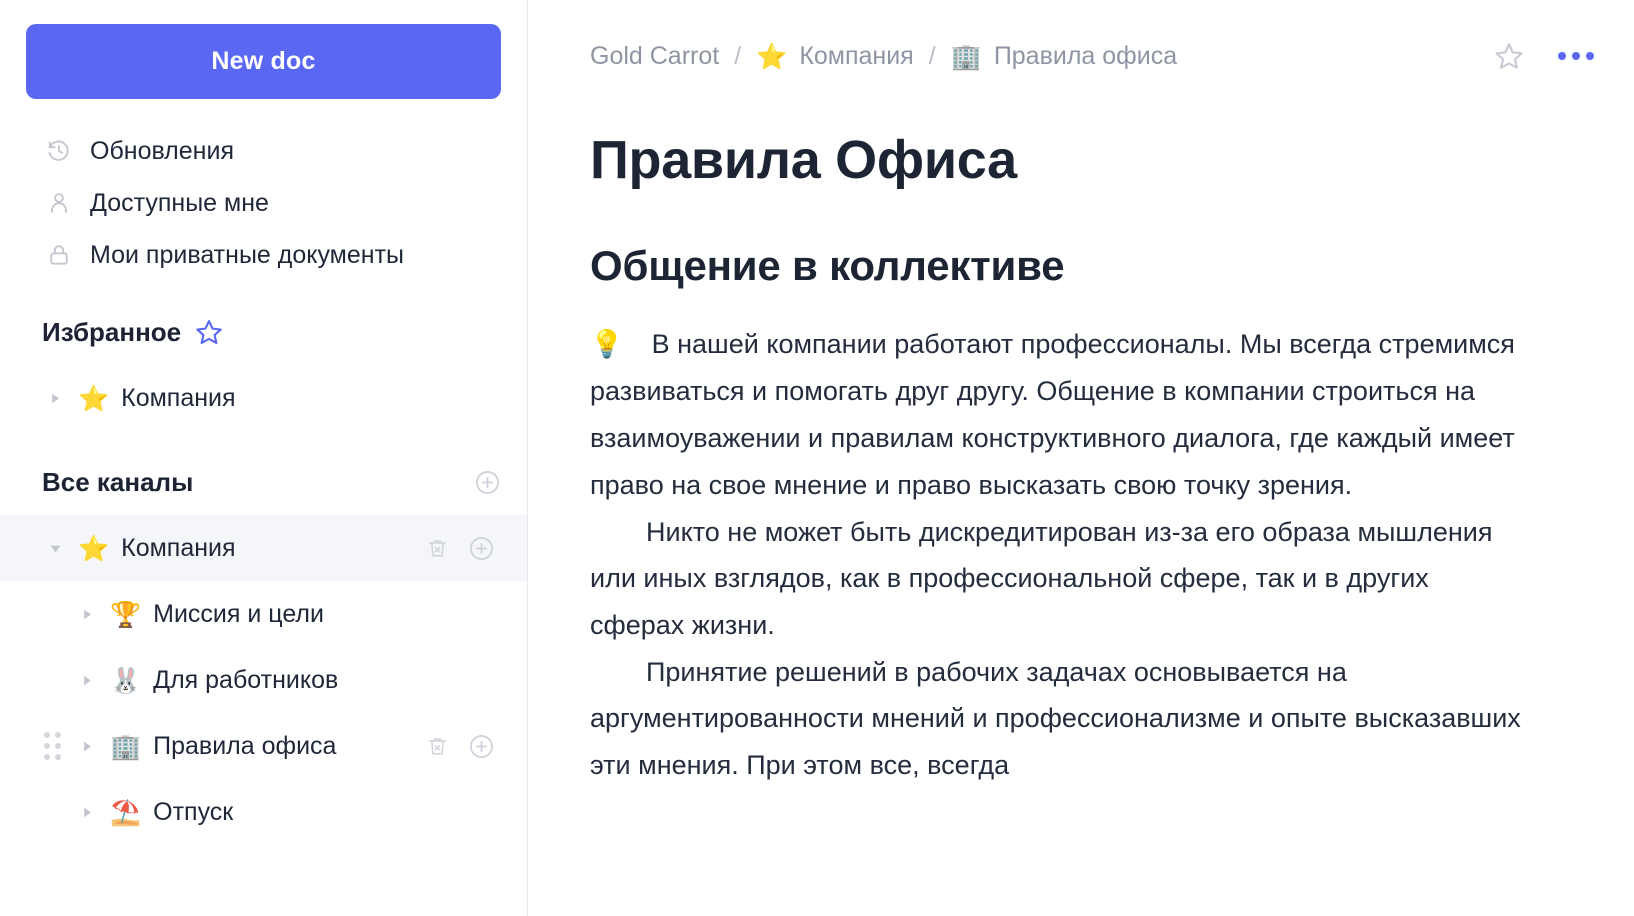  Describe the element at coordinates (487, 482) in the screenshot. I see `add-channel-button` at that location.